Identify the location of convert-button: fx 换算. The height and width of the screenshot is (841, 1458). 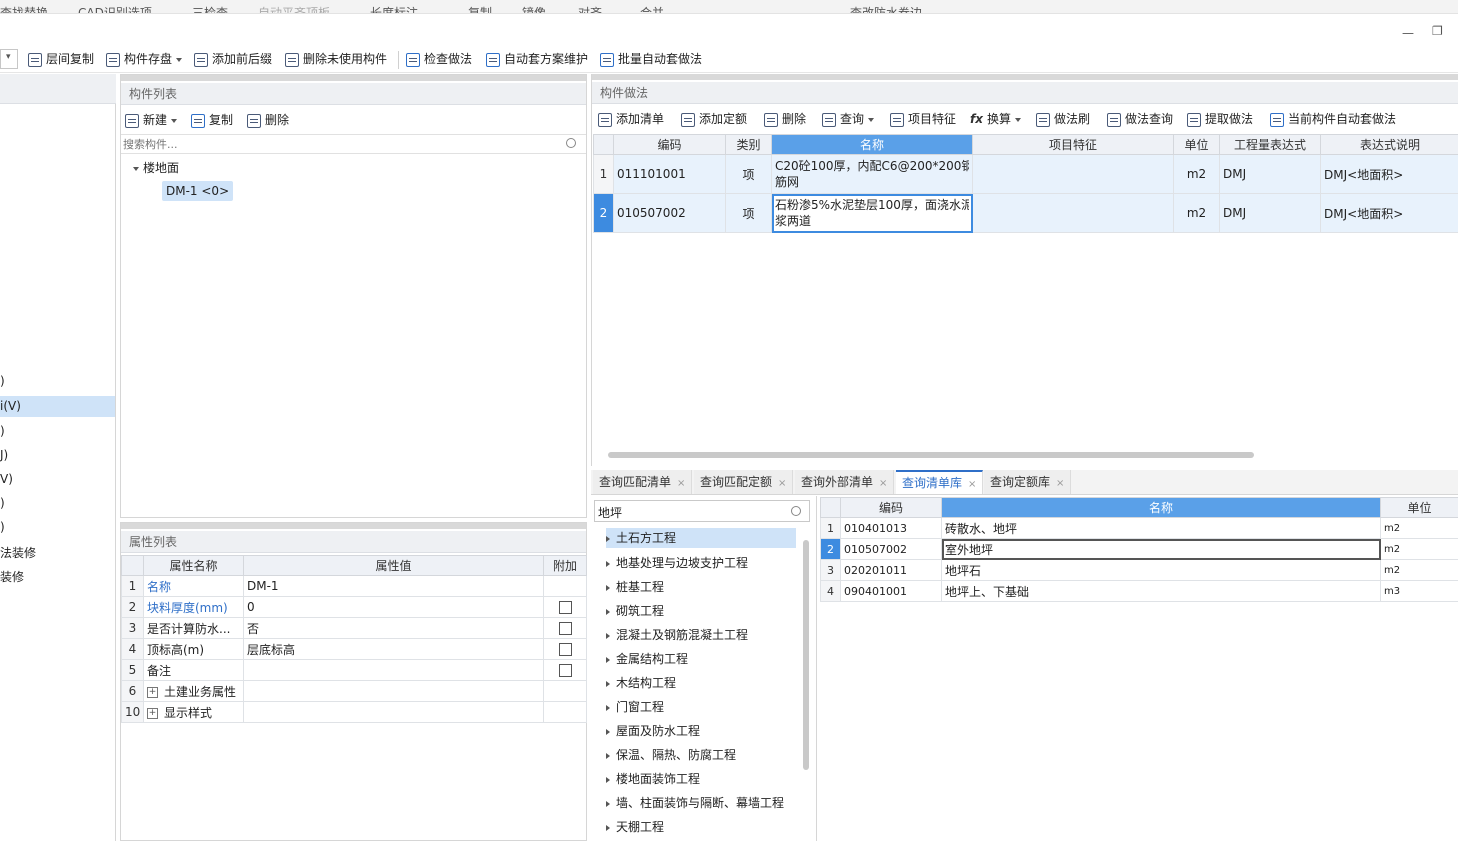
(995, 119).